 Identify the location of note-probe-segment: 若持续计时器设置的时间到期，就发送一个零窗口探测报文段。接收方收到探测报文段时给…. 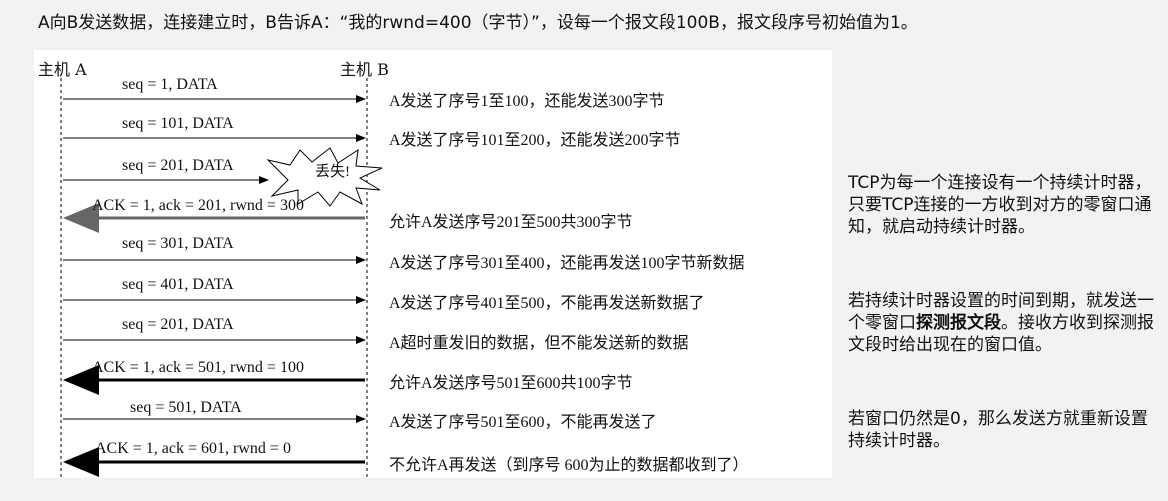
(1001, 323).